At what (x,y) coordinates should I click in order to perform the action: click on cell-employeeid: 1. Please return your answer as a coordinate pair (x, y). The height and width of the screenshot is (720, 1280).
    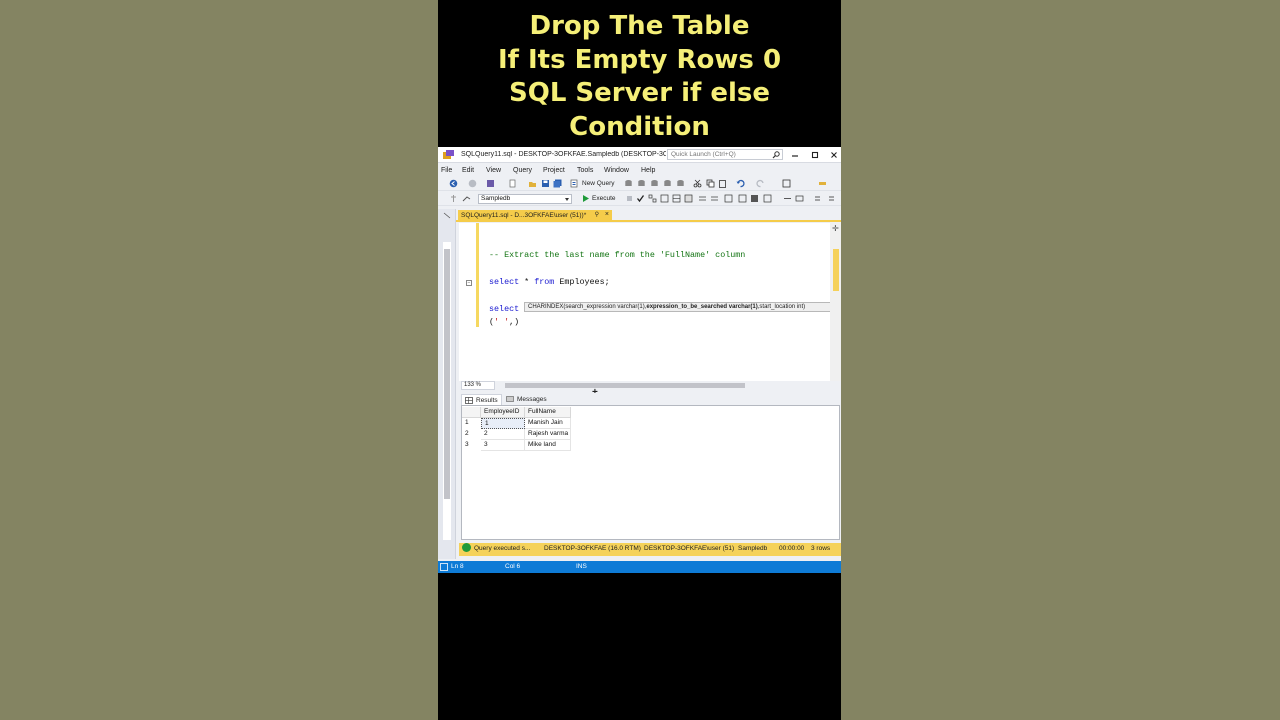
    Looking at the image, I should click on (503, 423).